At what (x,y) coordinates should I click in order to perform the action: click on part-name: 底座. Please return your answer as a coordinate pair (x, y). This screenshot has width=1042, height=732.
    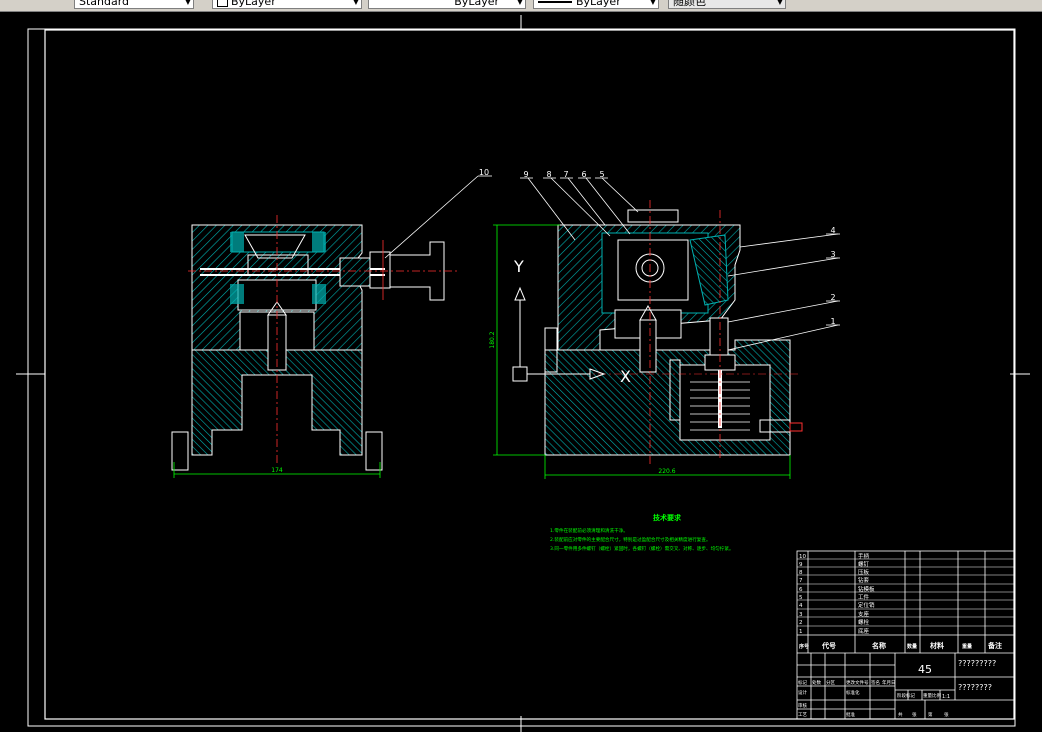
    Looking at the image, I should click on (864, 631).